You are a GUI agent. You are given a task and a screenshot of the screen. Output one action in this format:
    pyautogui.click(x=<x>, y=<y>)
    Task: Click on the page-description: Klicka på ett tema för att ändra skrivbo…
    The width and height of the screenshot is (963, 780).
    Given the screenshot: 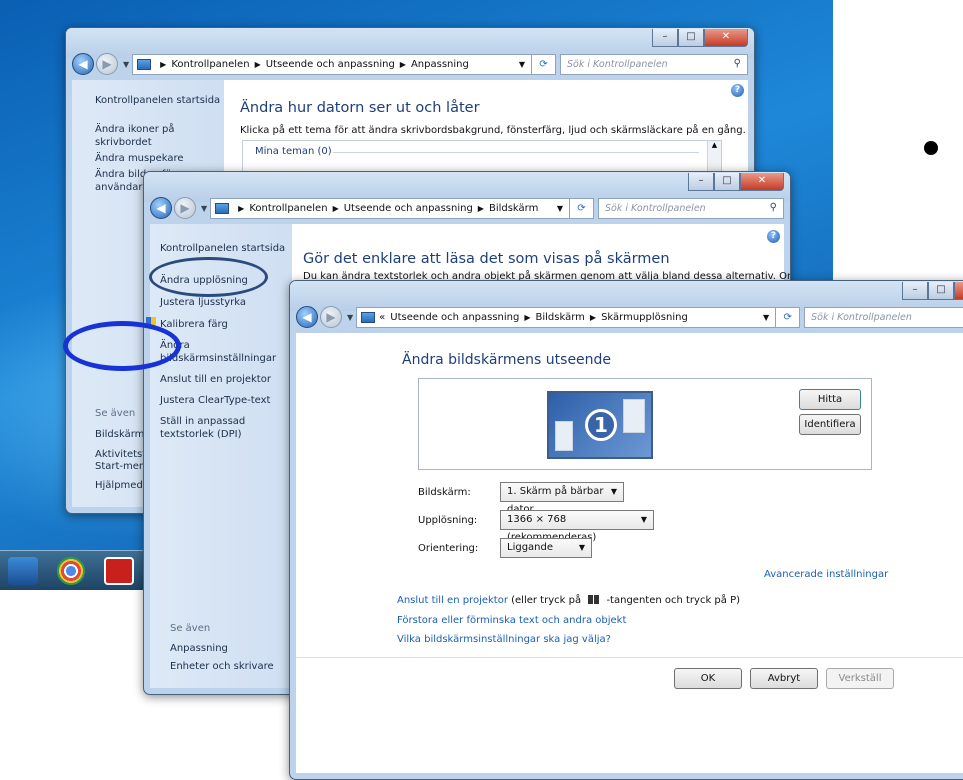 What is the action you would take?
    pyautogui.click(x=493, y=130)
    